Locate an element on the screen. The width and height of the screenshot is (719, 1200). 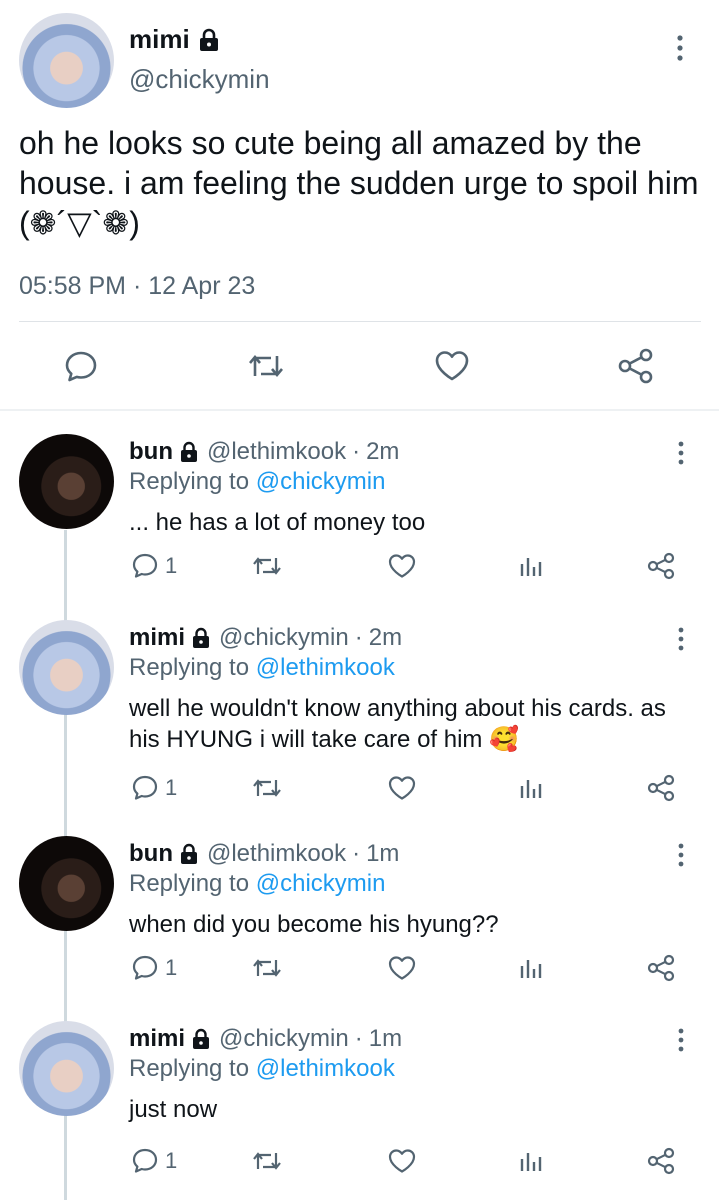
replying-to: Replying to @chickymin is located at coordinates (257, 884).